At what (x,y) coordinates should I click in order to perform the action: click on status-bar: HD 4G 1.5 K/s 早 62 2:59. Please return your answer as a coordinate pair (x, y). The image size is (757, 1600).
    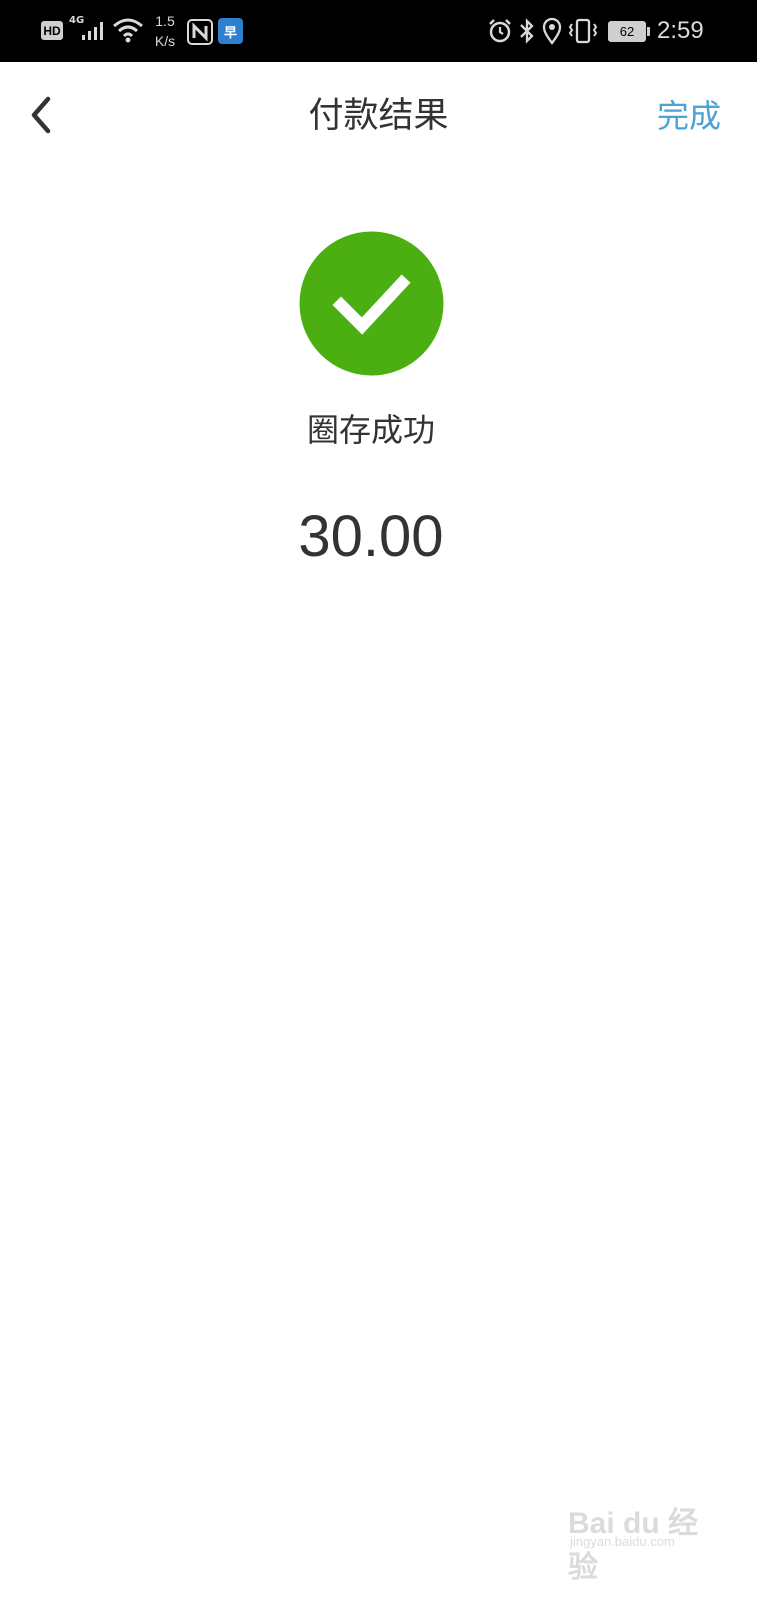
    Looking at the image, I should click on (378, 31).